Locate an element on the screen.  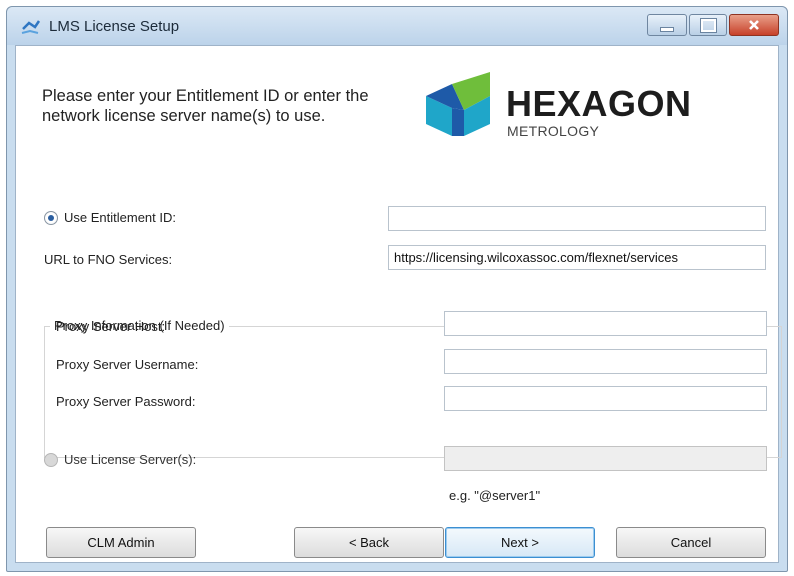
proxy-password-label: Proxy Server Password: is located at coordinates (126, 401).